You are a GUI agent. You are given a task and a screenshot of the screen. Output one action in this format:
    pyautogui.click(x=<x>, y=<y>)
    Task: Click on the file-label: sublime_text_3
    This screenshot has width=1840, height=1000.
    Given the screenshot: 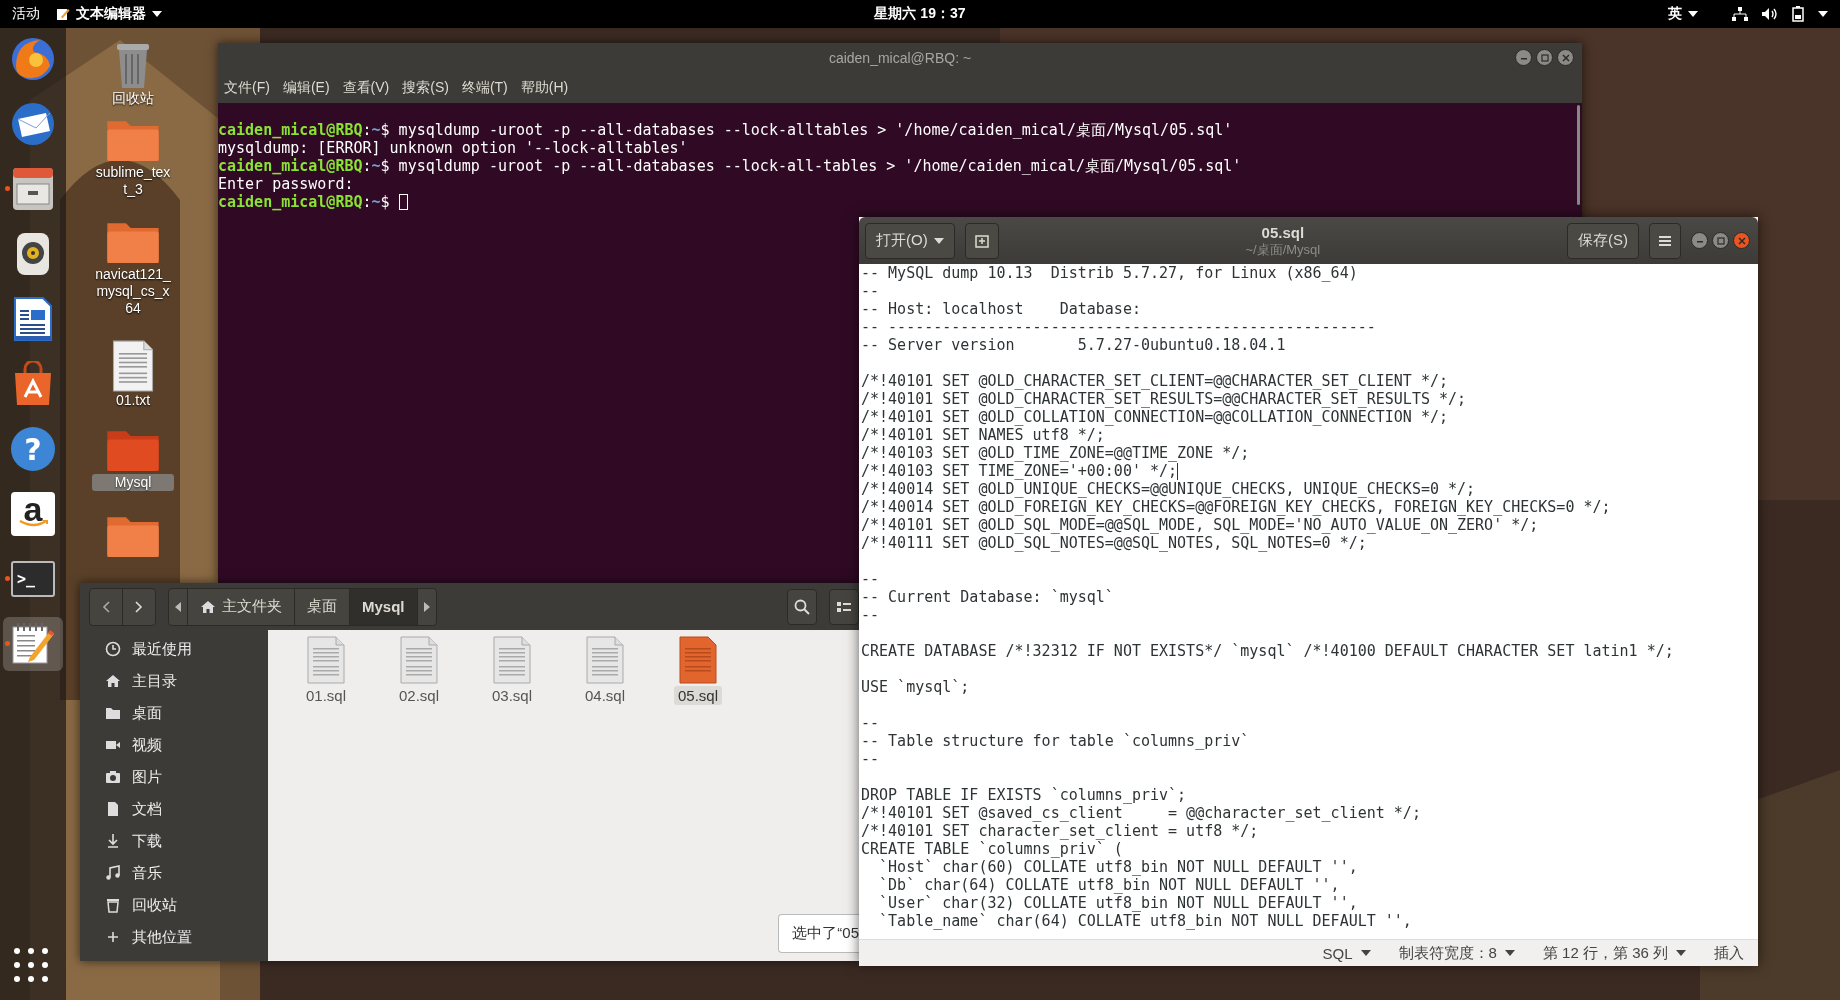 What is the action you would take?
    pyautogui.click(x=133, y=181)
    